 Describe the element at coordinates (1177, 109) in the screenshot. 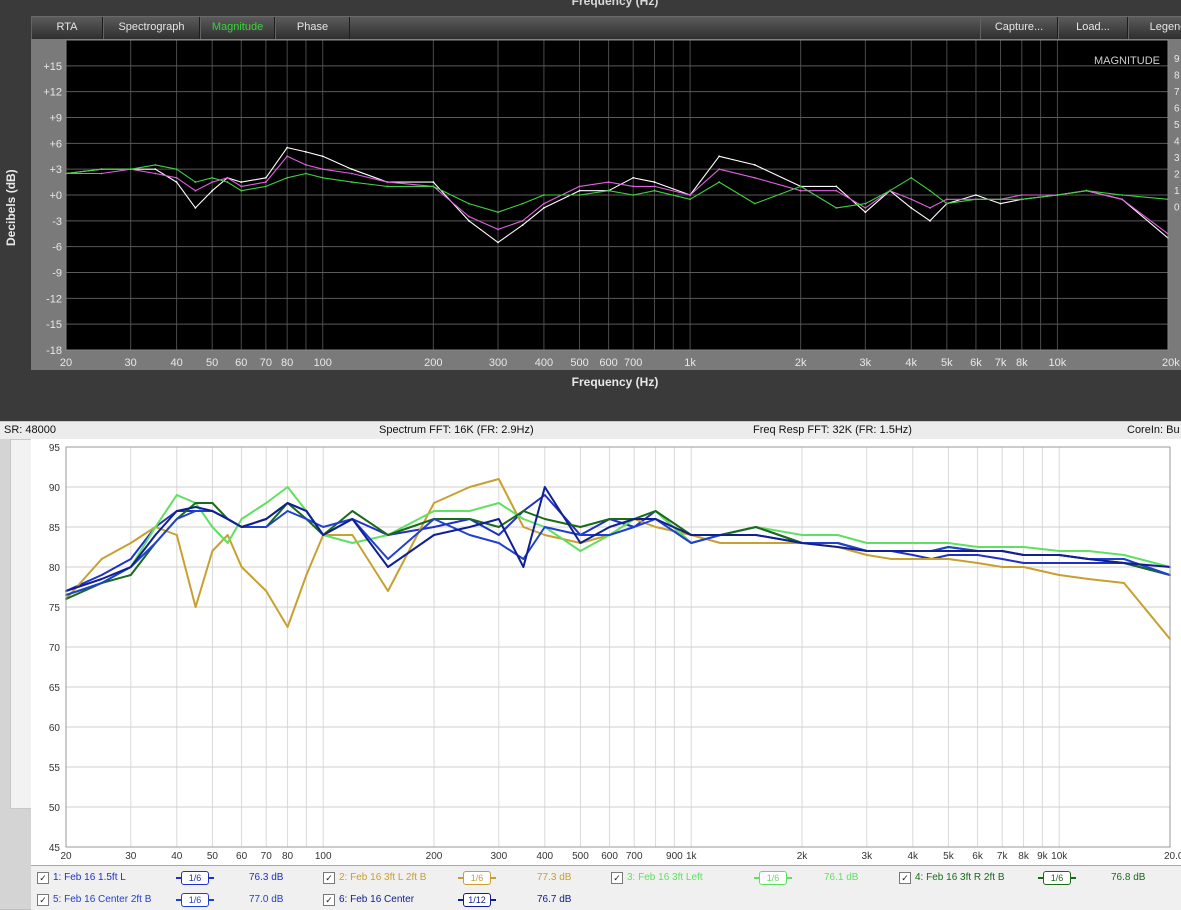

I see `right-axis-label: 6` at that location.